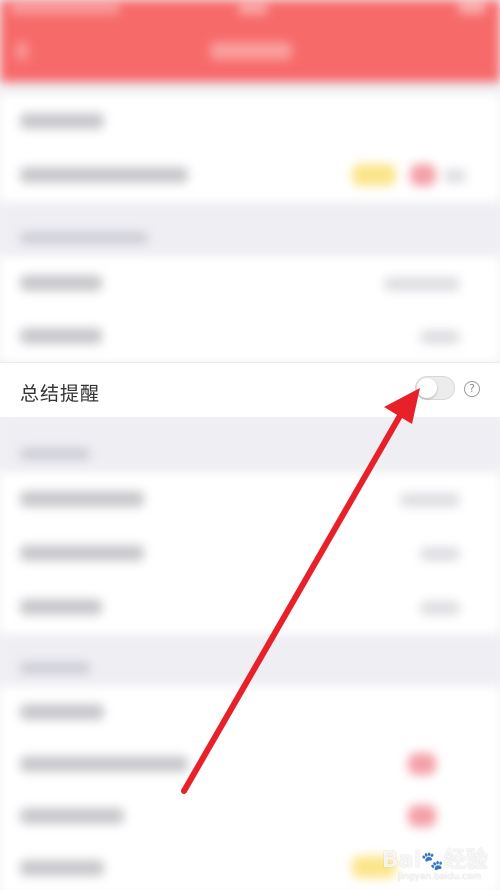  I want to click on page-title, so click(251, 51).